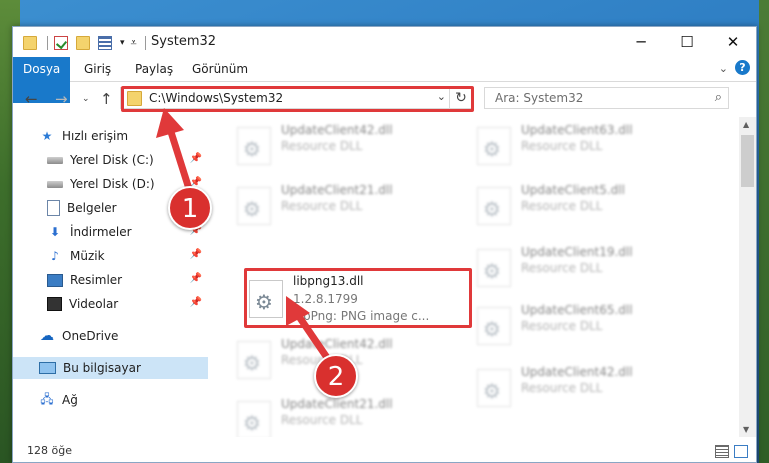 The height and width of the screenshot is (463, 769). What do you see at coordinates (687, 42) in the screenshot?
I see `maximize-button: ☐` at bounding box center [687, 42].